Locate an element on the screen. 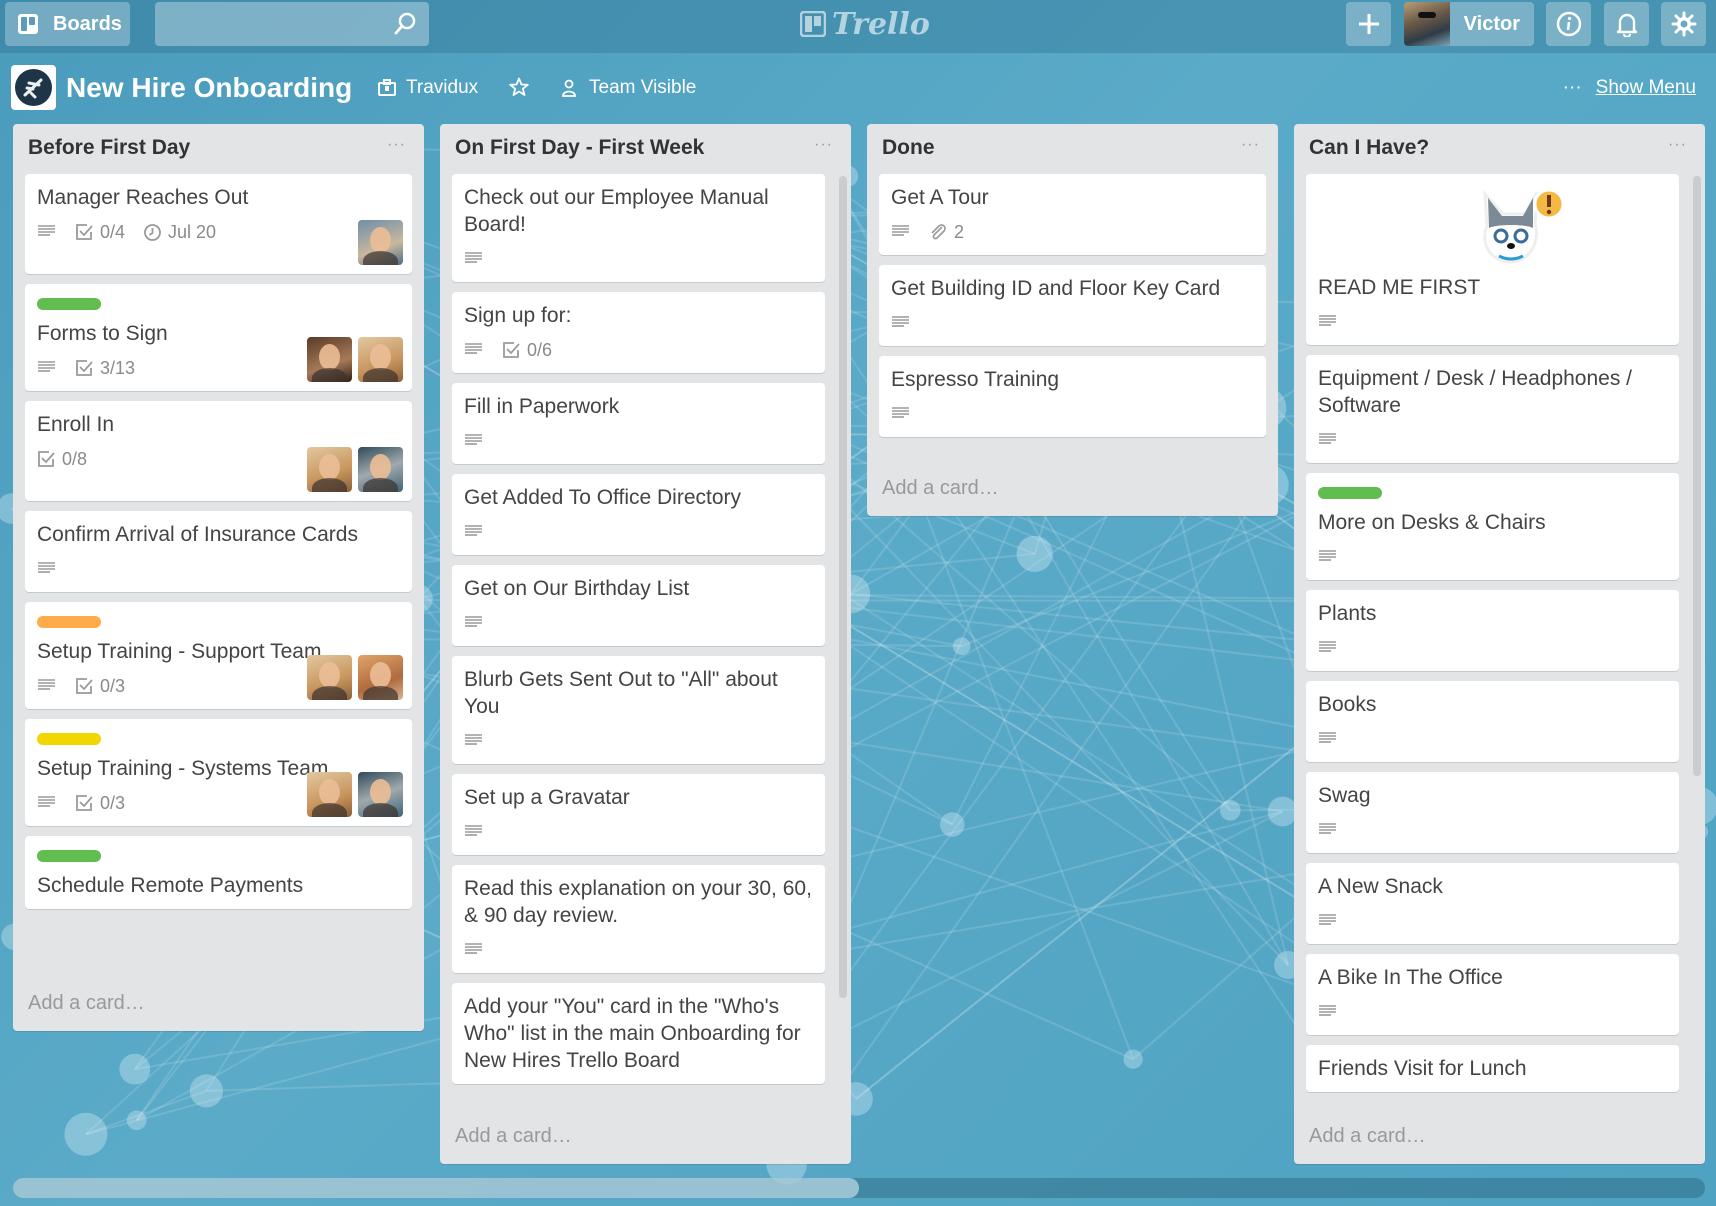 The width and height of the screenshot is (1716, 1206). card: Get A Tour 2 is located at coordinates (1072, 214).